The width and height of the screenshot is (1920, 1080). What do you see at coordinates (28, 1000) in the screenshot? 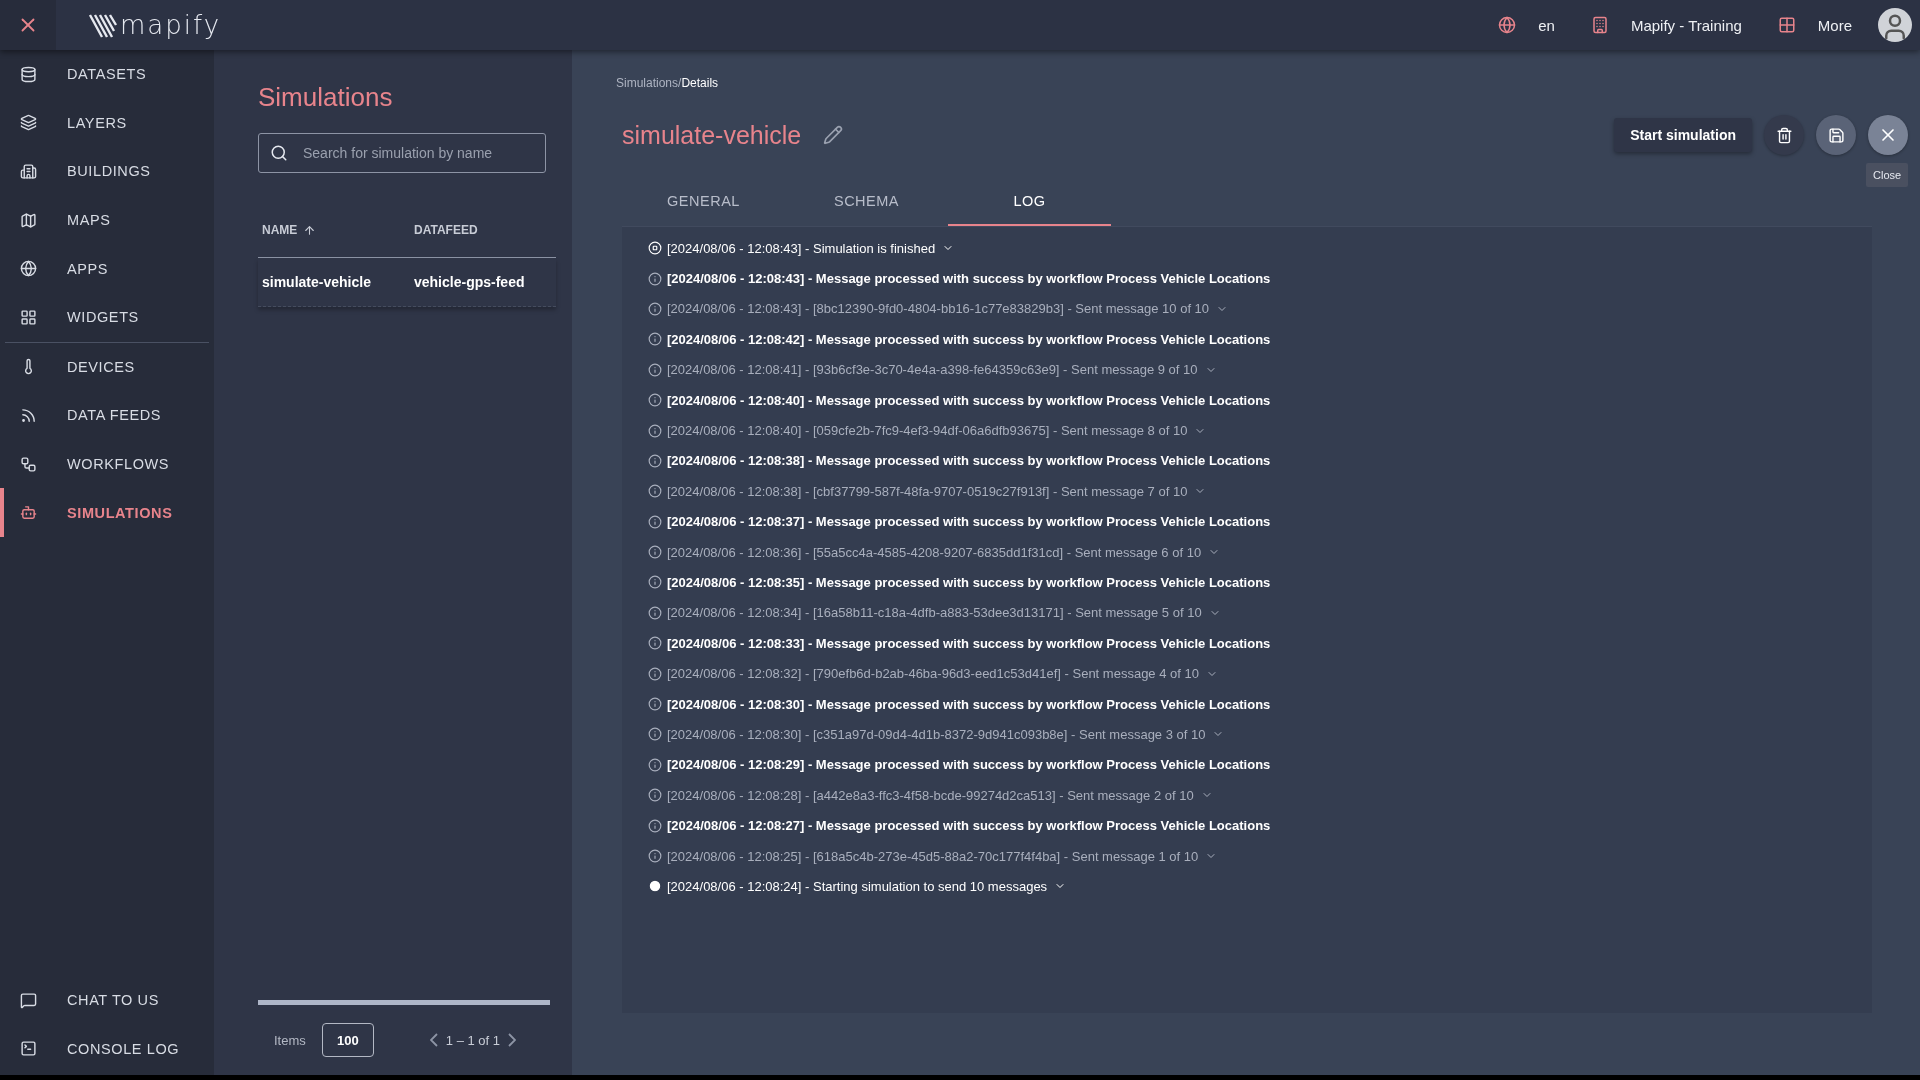
I see `chat-icon` at bounding box center [28, 1000].